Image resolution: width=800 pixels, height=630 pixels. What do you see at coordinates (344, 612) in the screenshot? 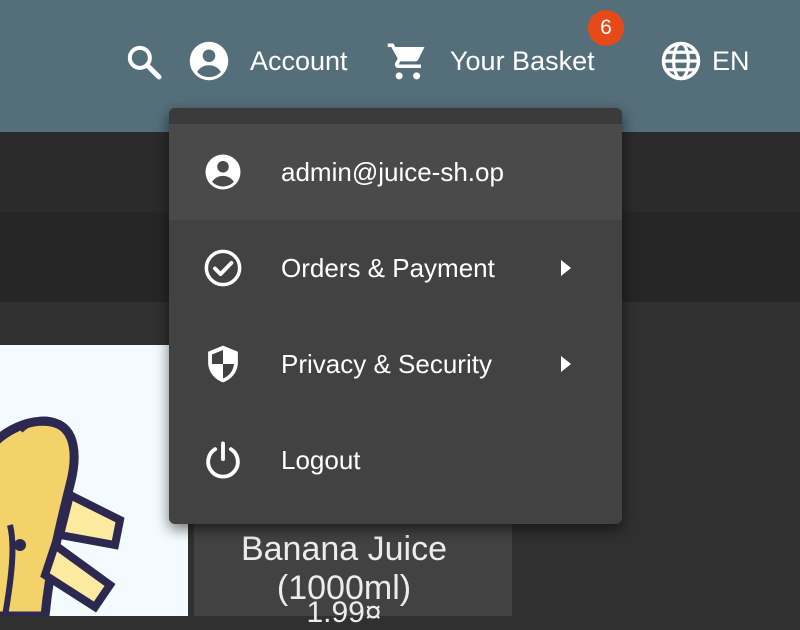
I see `product-price: 1.99¤` at bounding box center [344, 612].